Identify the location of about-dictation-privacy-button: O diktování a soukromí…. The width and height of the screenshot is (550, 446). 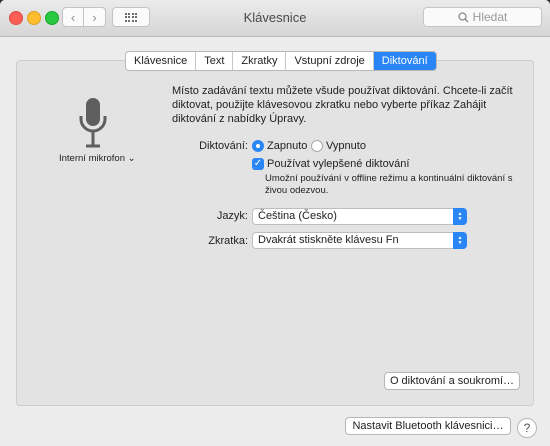
(452, 381).